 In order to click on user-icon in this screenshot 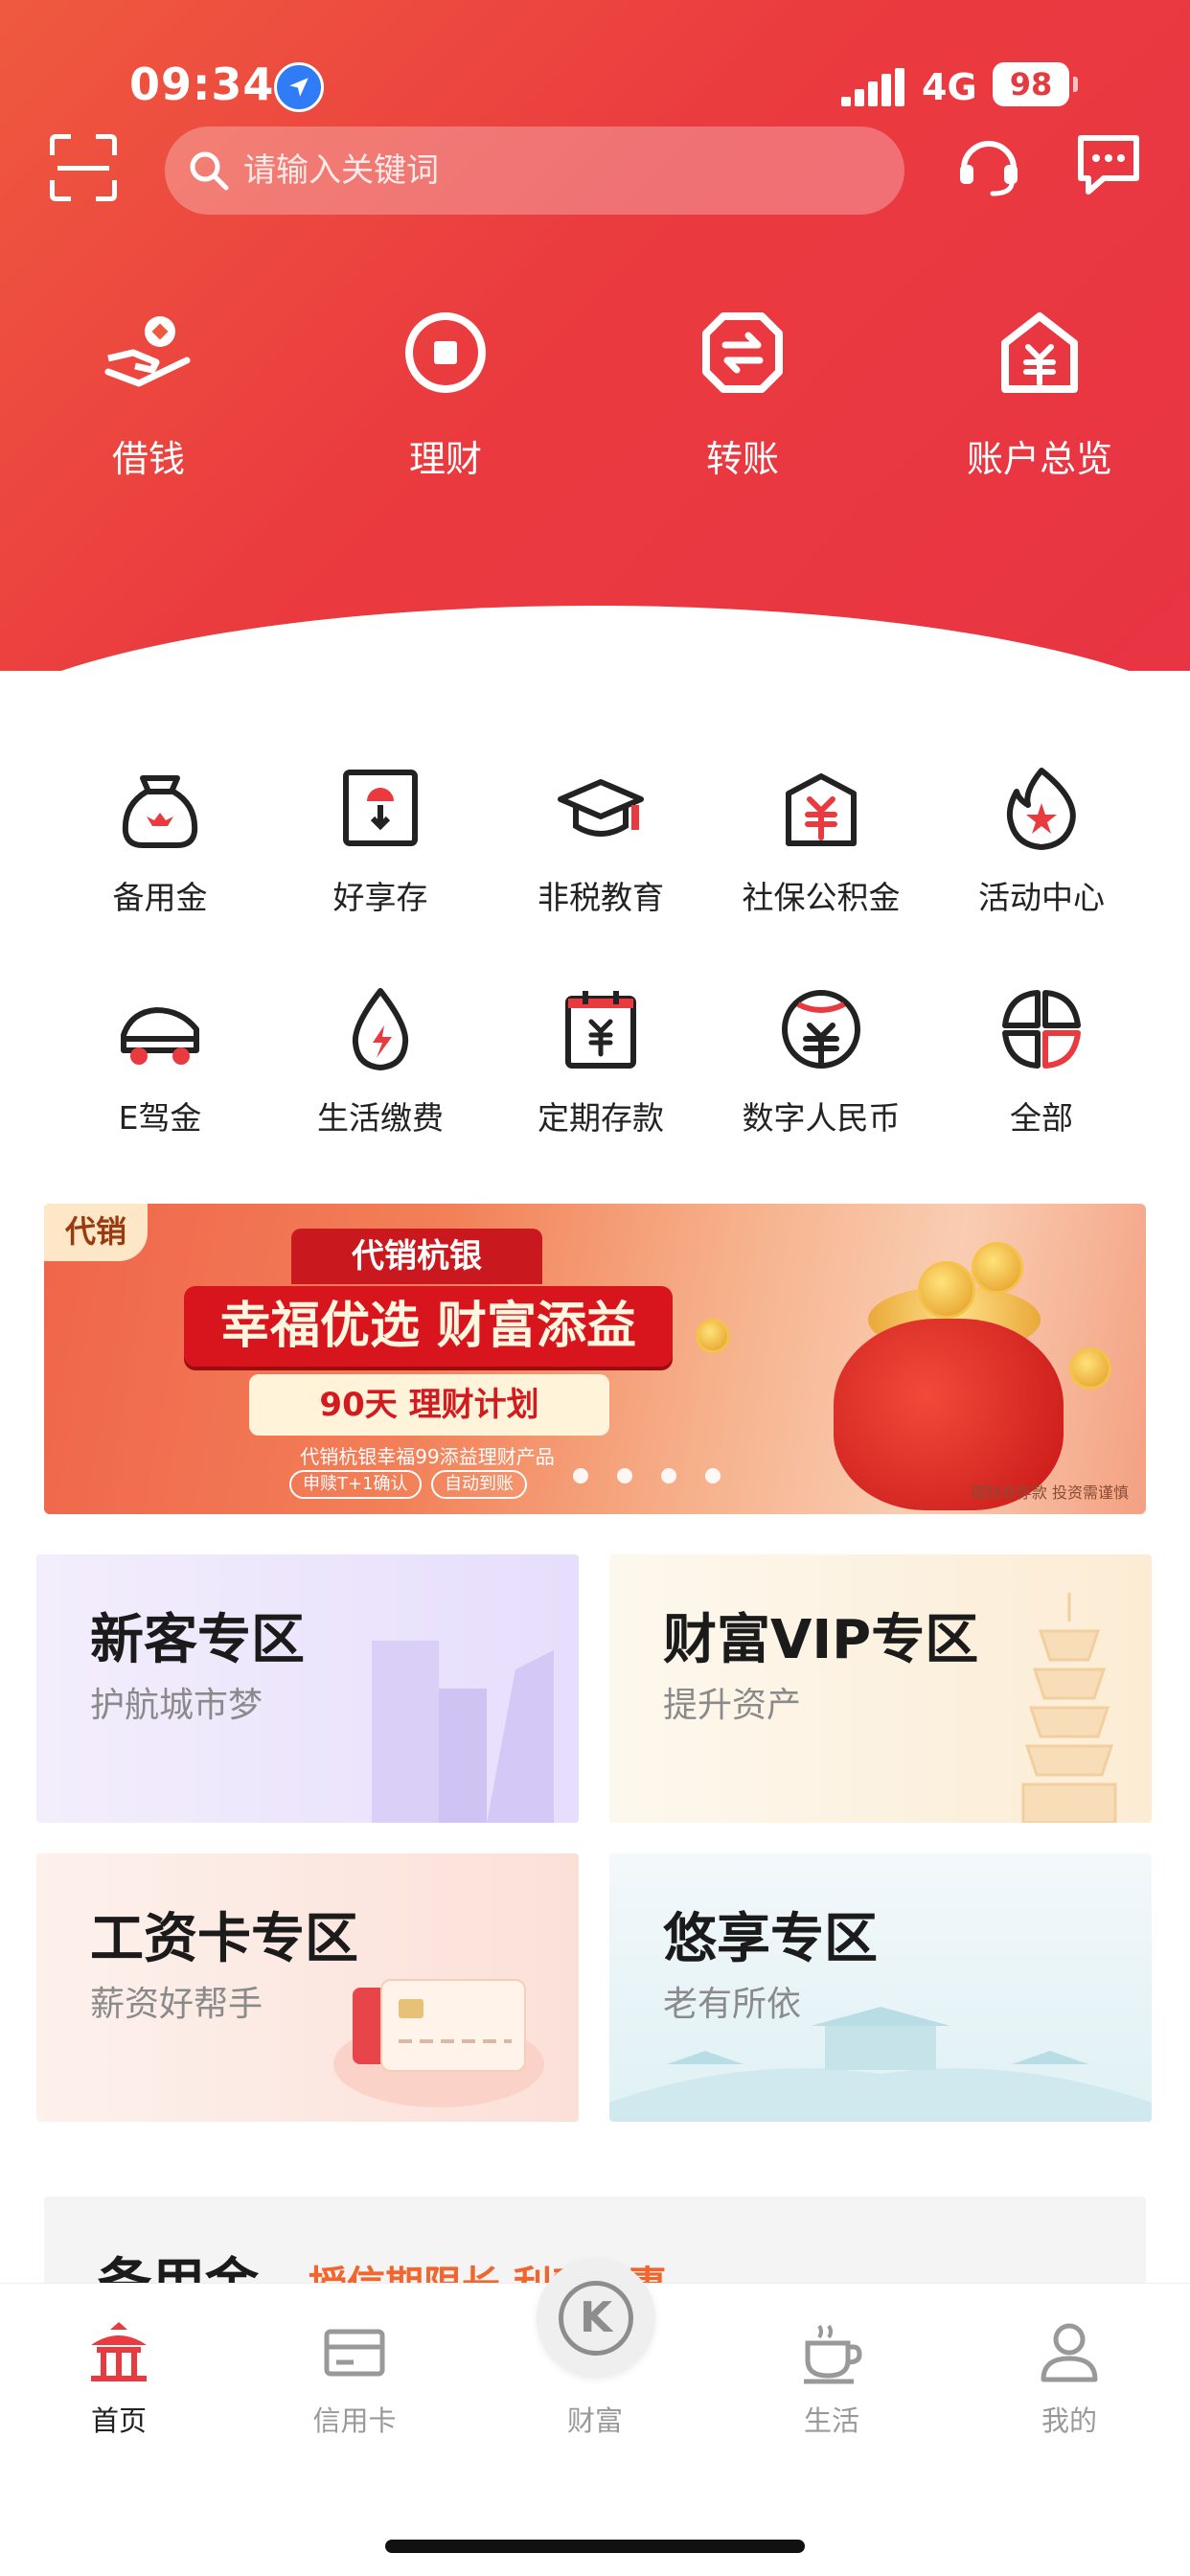, I will do `click(1070, 2351)`.